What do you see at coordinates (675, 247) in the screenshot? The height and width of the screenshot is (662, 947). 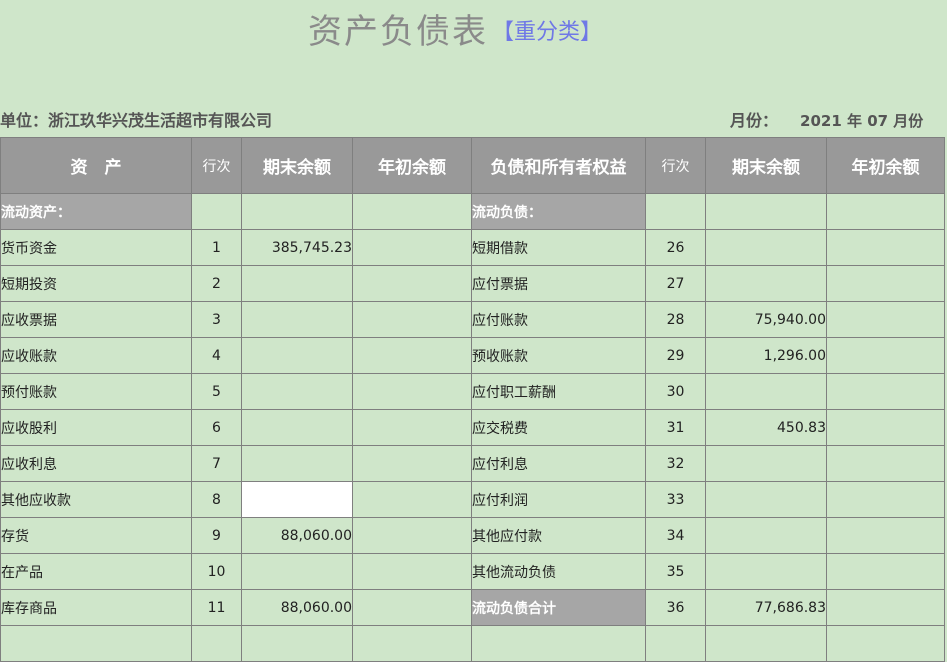 I see `liability-line-cell: 26` at bounding box center [675, 247].